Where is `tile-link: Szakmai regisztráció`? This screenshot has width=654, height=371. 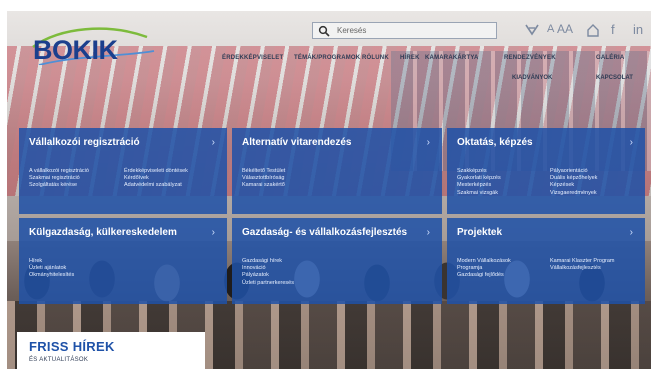 tile-link: Szakmai regisztráció is located at coordinates (59, 178).